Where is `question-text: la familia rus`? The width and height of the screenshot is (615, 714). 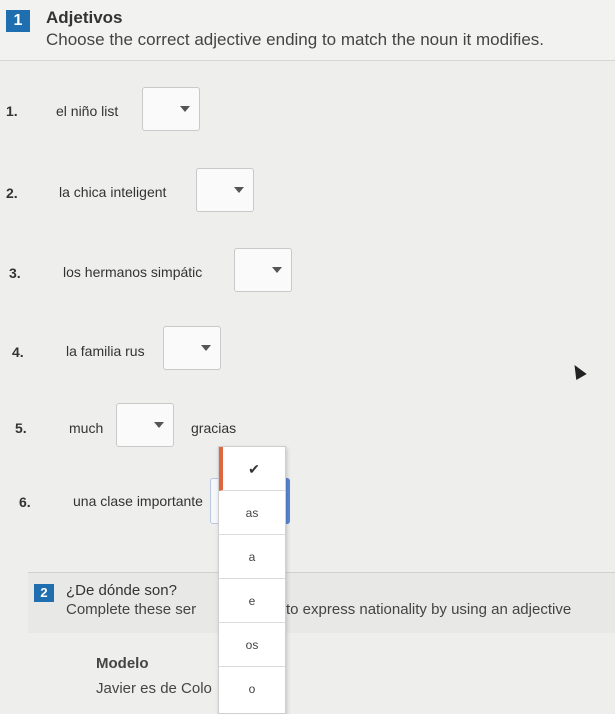 question-text: la familia rus is located at coordinates (105, 351).